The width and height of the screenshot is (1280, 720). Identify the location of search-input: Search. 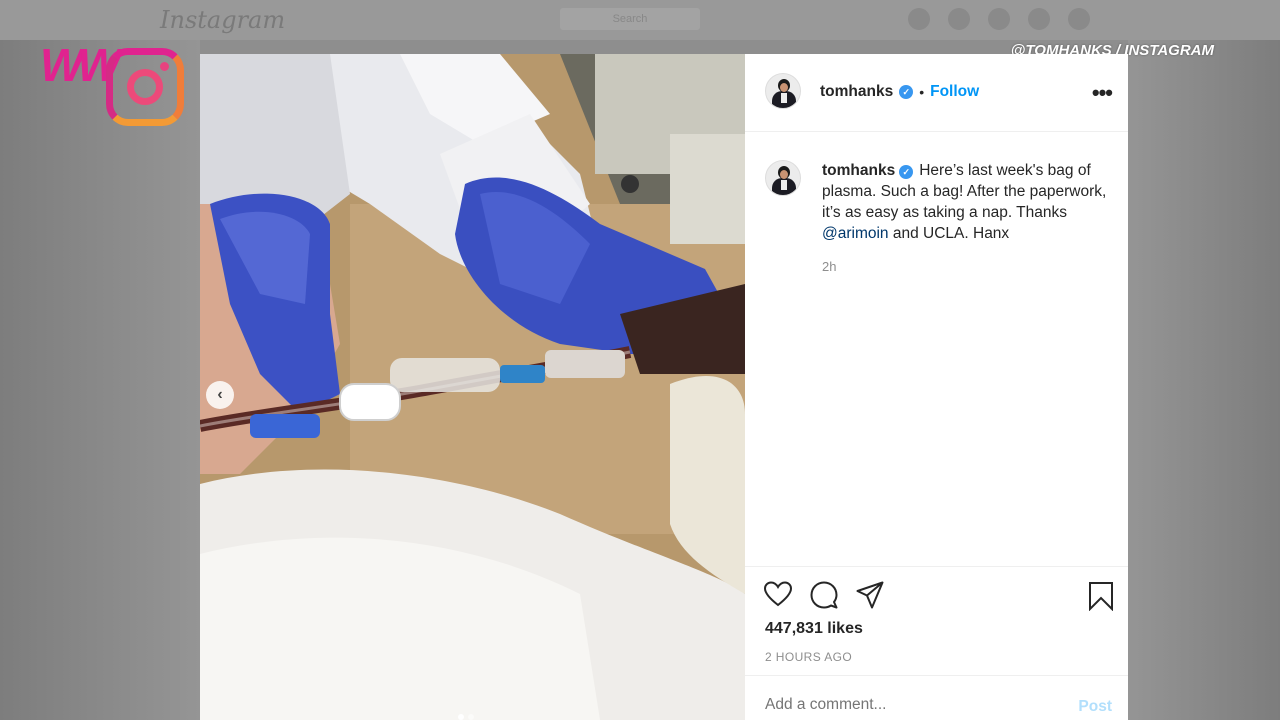
(630, 19).